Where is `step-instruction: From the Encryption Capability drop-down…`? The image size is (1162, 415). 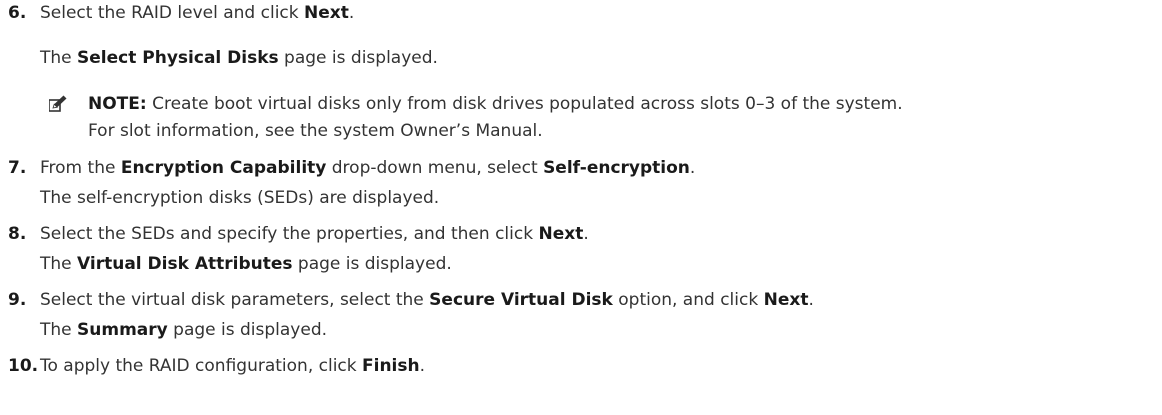
step-instruction: From the Encryption Capability drop-down… is located at coordinates (368, 168).